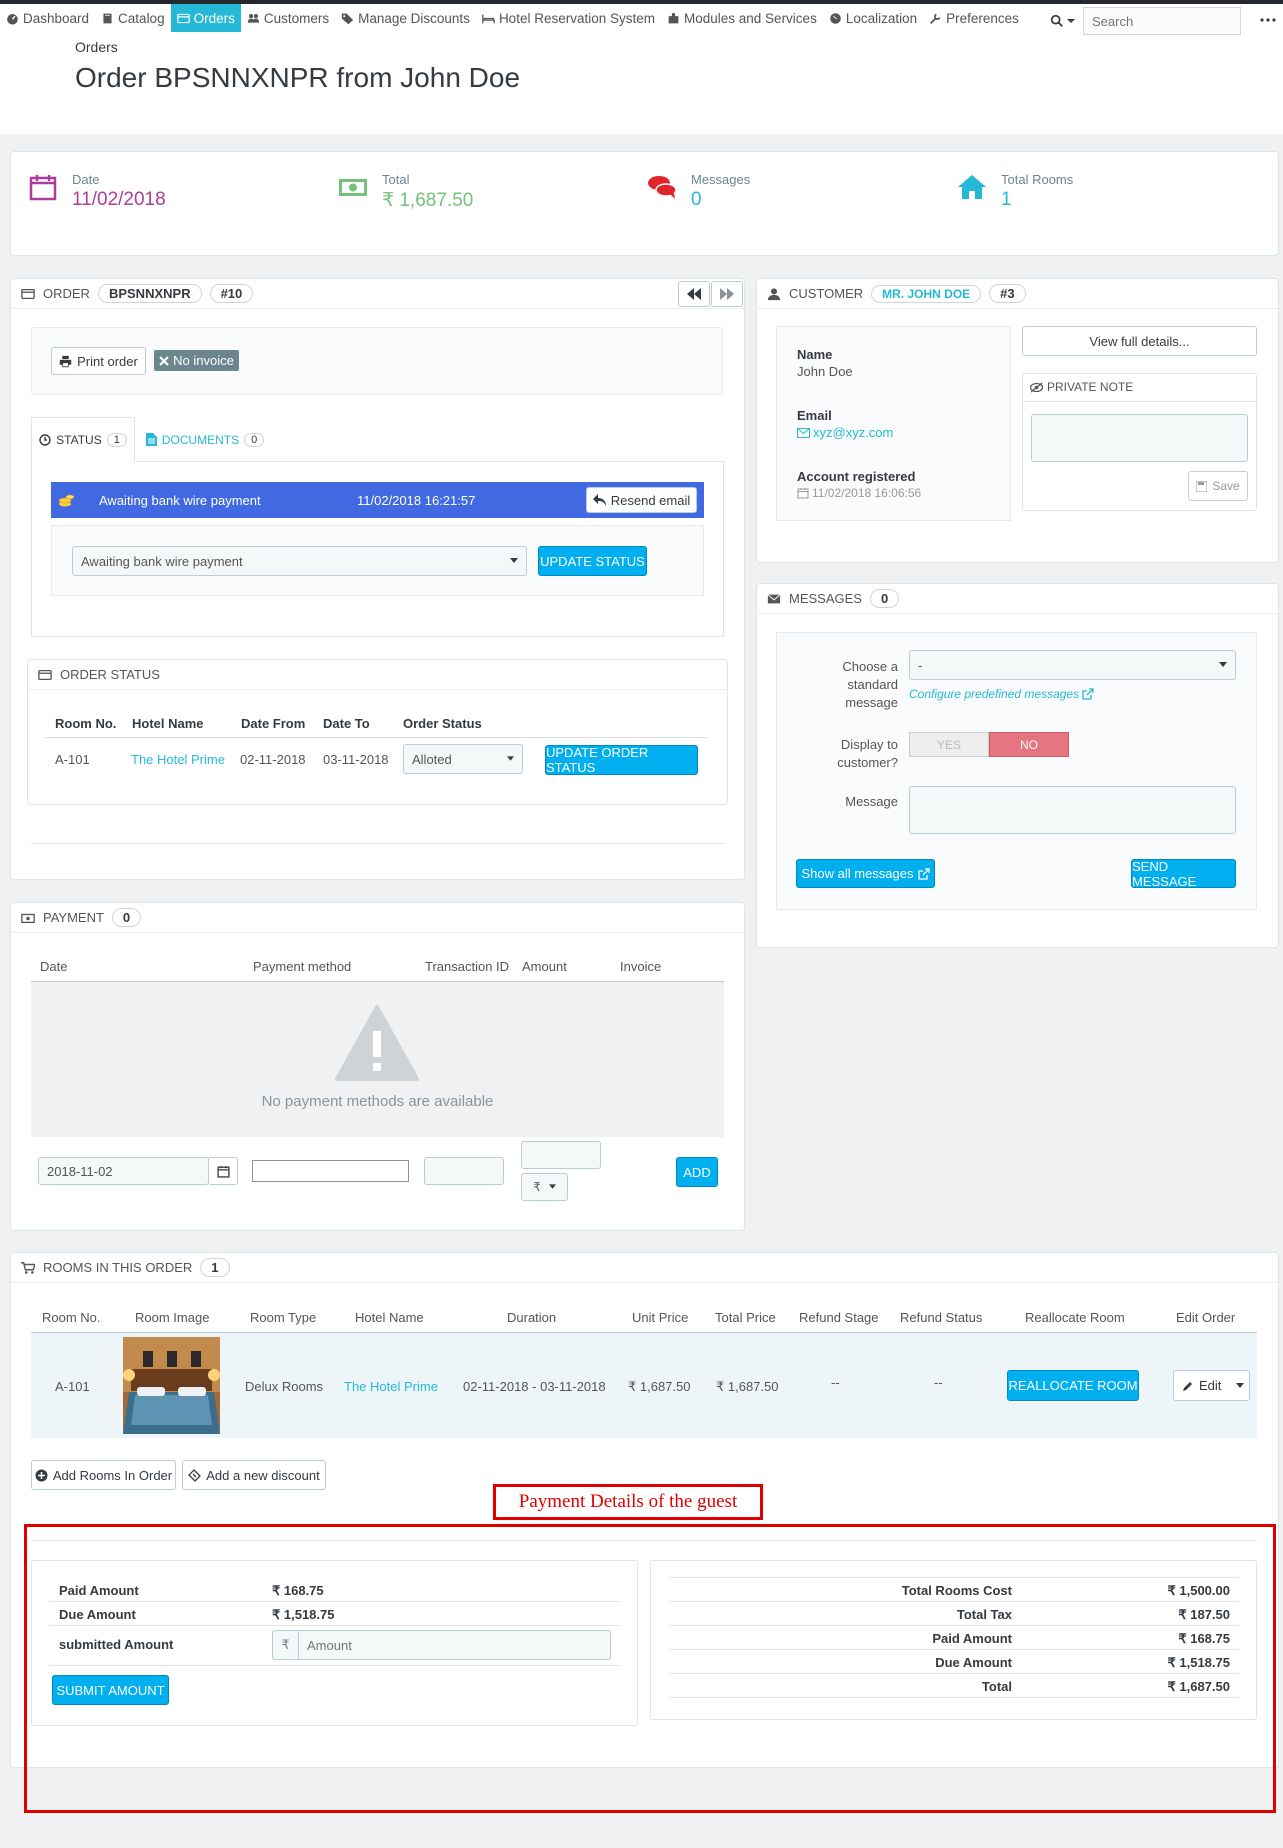  I want to click on add-discount-button: Add a new discount, so click(254, 1475).